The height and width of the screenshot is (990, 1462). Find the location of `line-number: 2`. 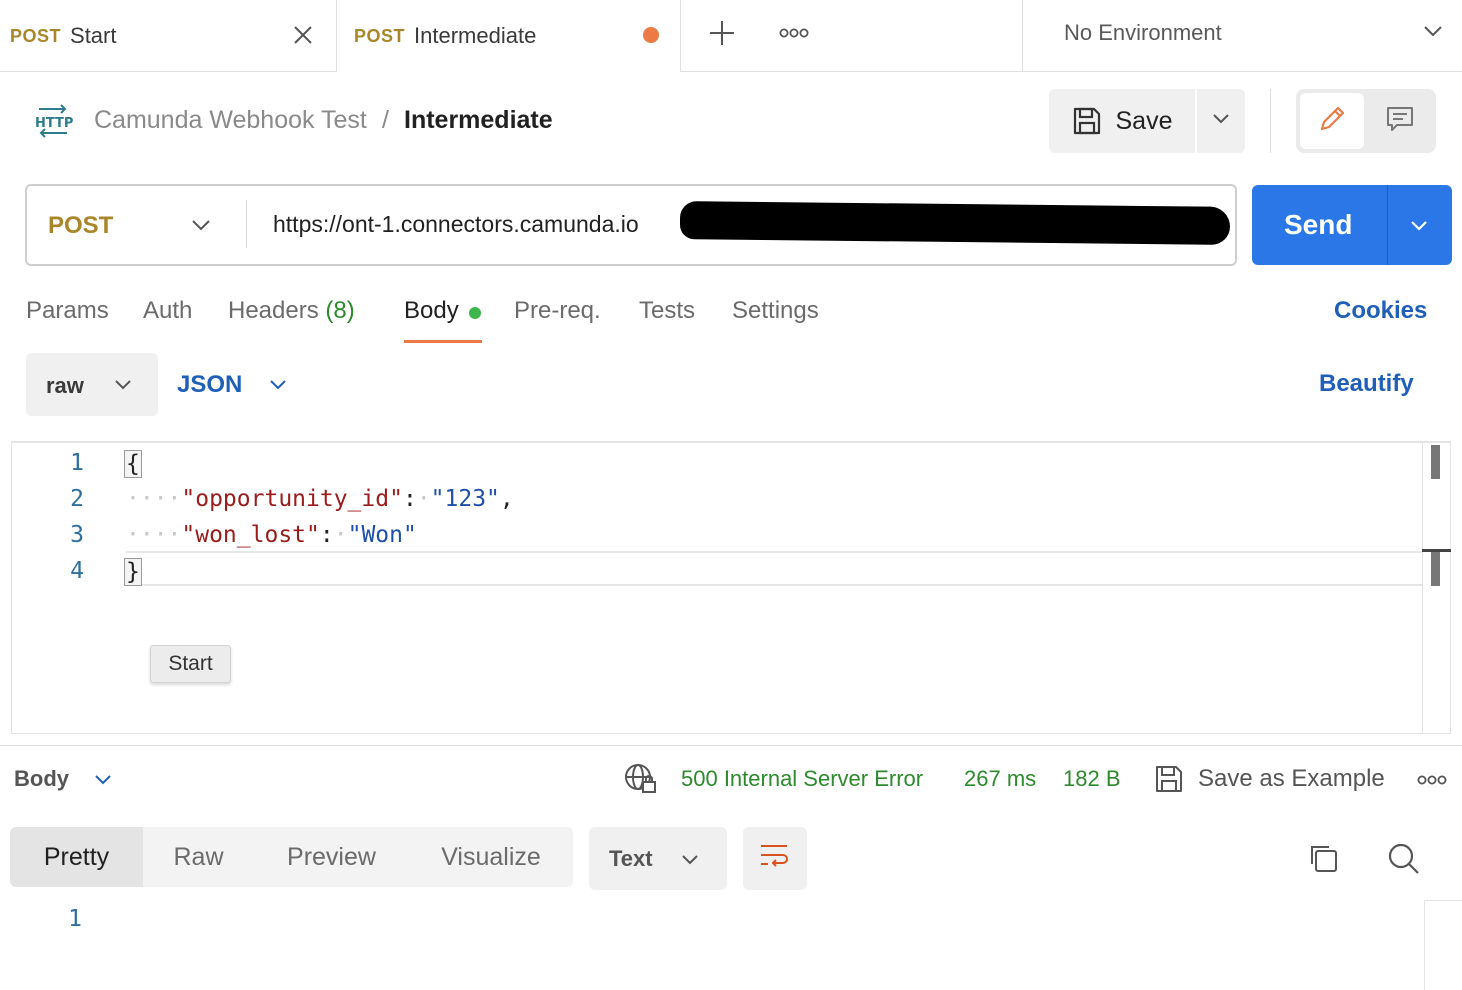

line-number: 2 is located at coordinates (77, 499).